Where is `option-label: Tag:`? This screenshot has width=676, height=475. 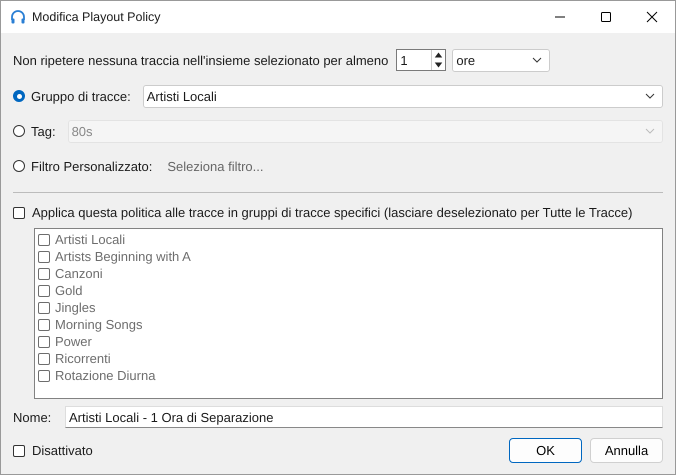
option-label: Tag: is located at coordinates (43, 131).